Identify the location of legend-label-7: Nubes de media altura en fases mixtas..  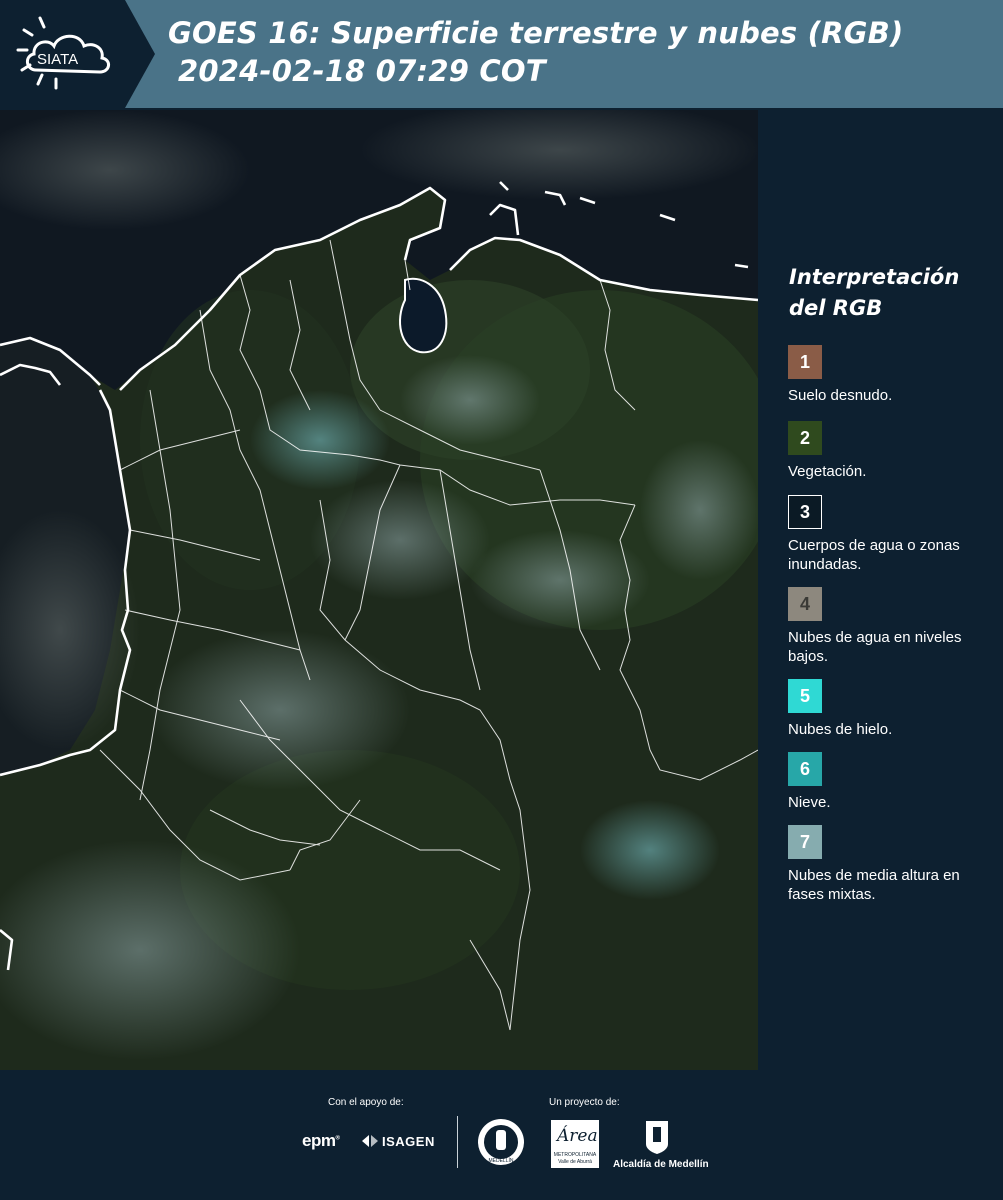
(874, 885).